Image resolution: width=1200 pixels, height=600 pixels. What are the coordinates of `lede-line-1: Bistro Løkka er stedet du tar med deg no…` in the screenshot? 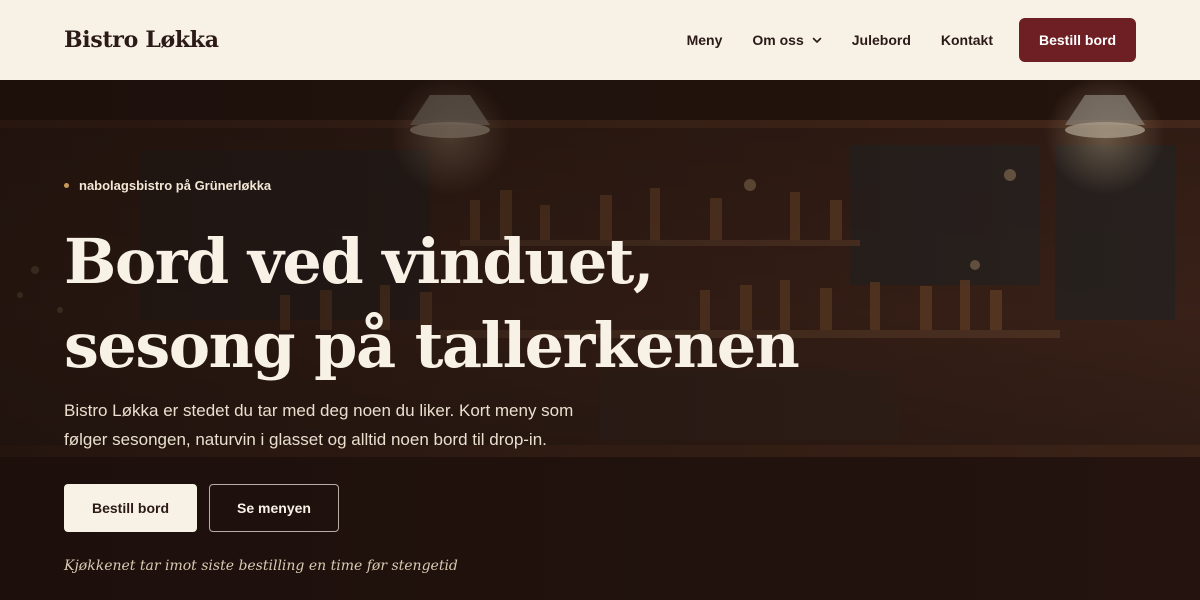 It's located at (319, 410).